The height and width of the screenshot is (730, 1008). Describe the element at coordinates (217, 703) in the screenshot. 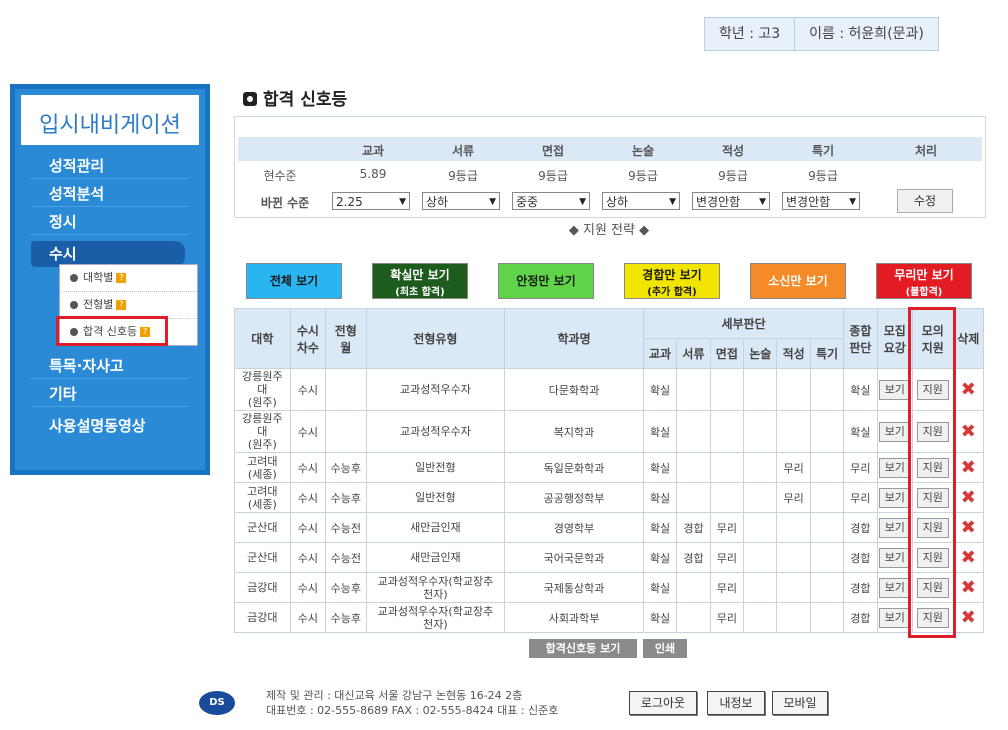

I see `ds-logo: DS` at that location.